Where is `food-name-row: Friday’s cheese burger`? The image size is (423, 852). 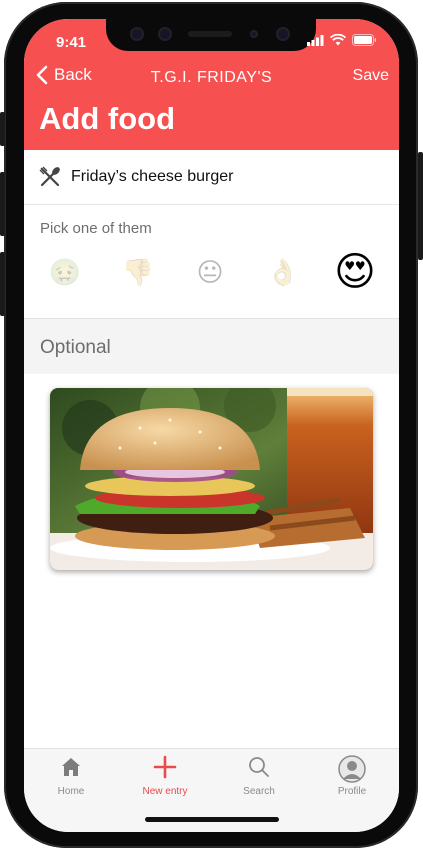
food-name-row: Friday’s cheese burger is located at coordinates (211, 177).